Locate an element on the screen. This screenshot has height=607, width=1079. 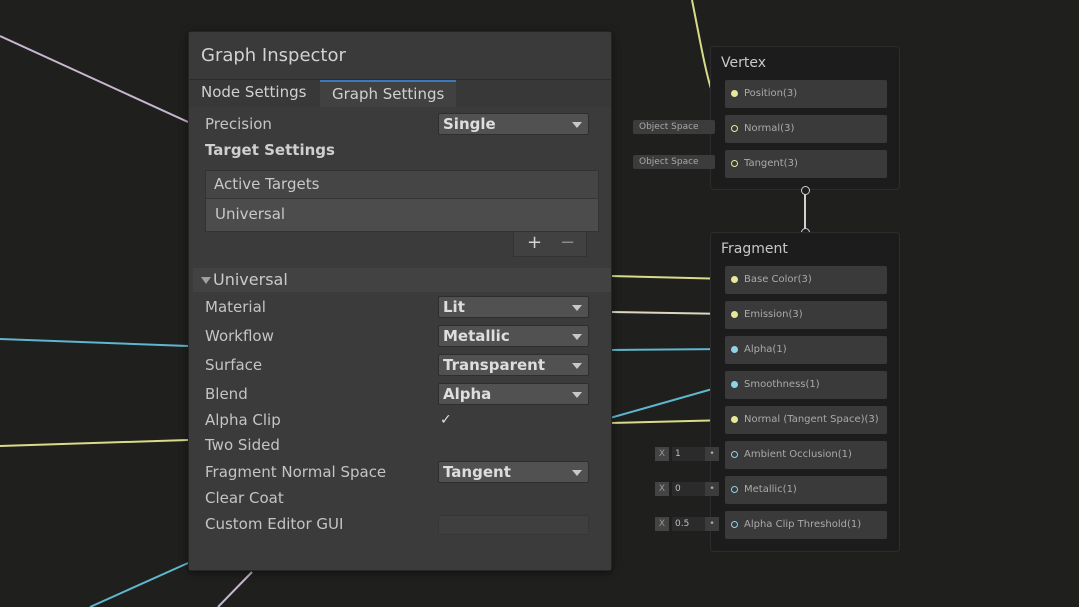
remove-target-button: − is located at coordinates (567, 243).